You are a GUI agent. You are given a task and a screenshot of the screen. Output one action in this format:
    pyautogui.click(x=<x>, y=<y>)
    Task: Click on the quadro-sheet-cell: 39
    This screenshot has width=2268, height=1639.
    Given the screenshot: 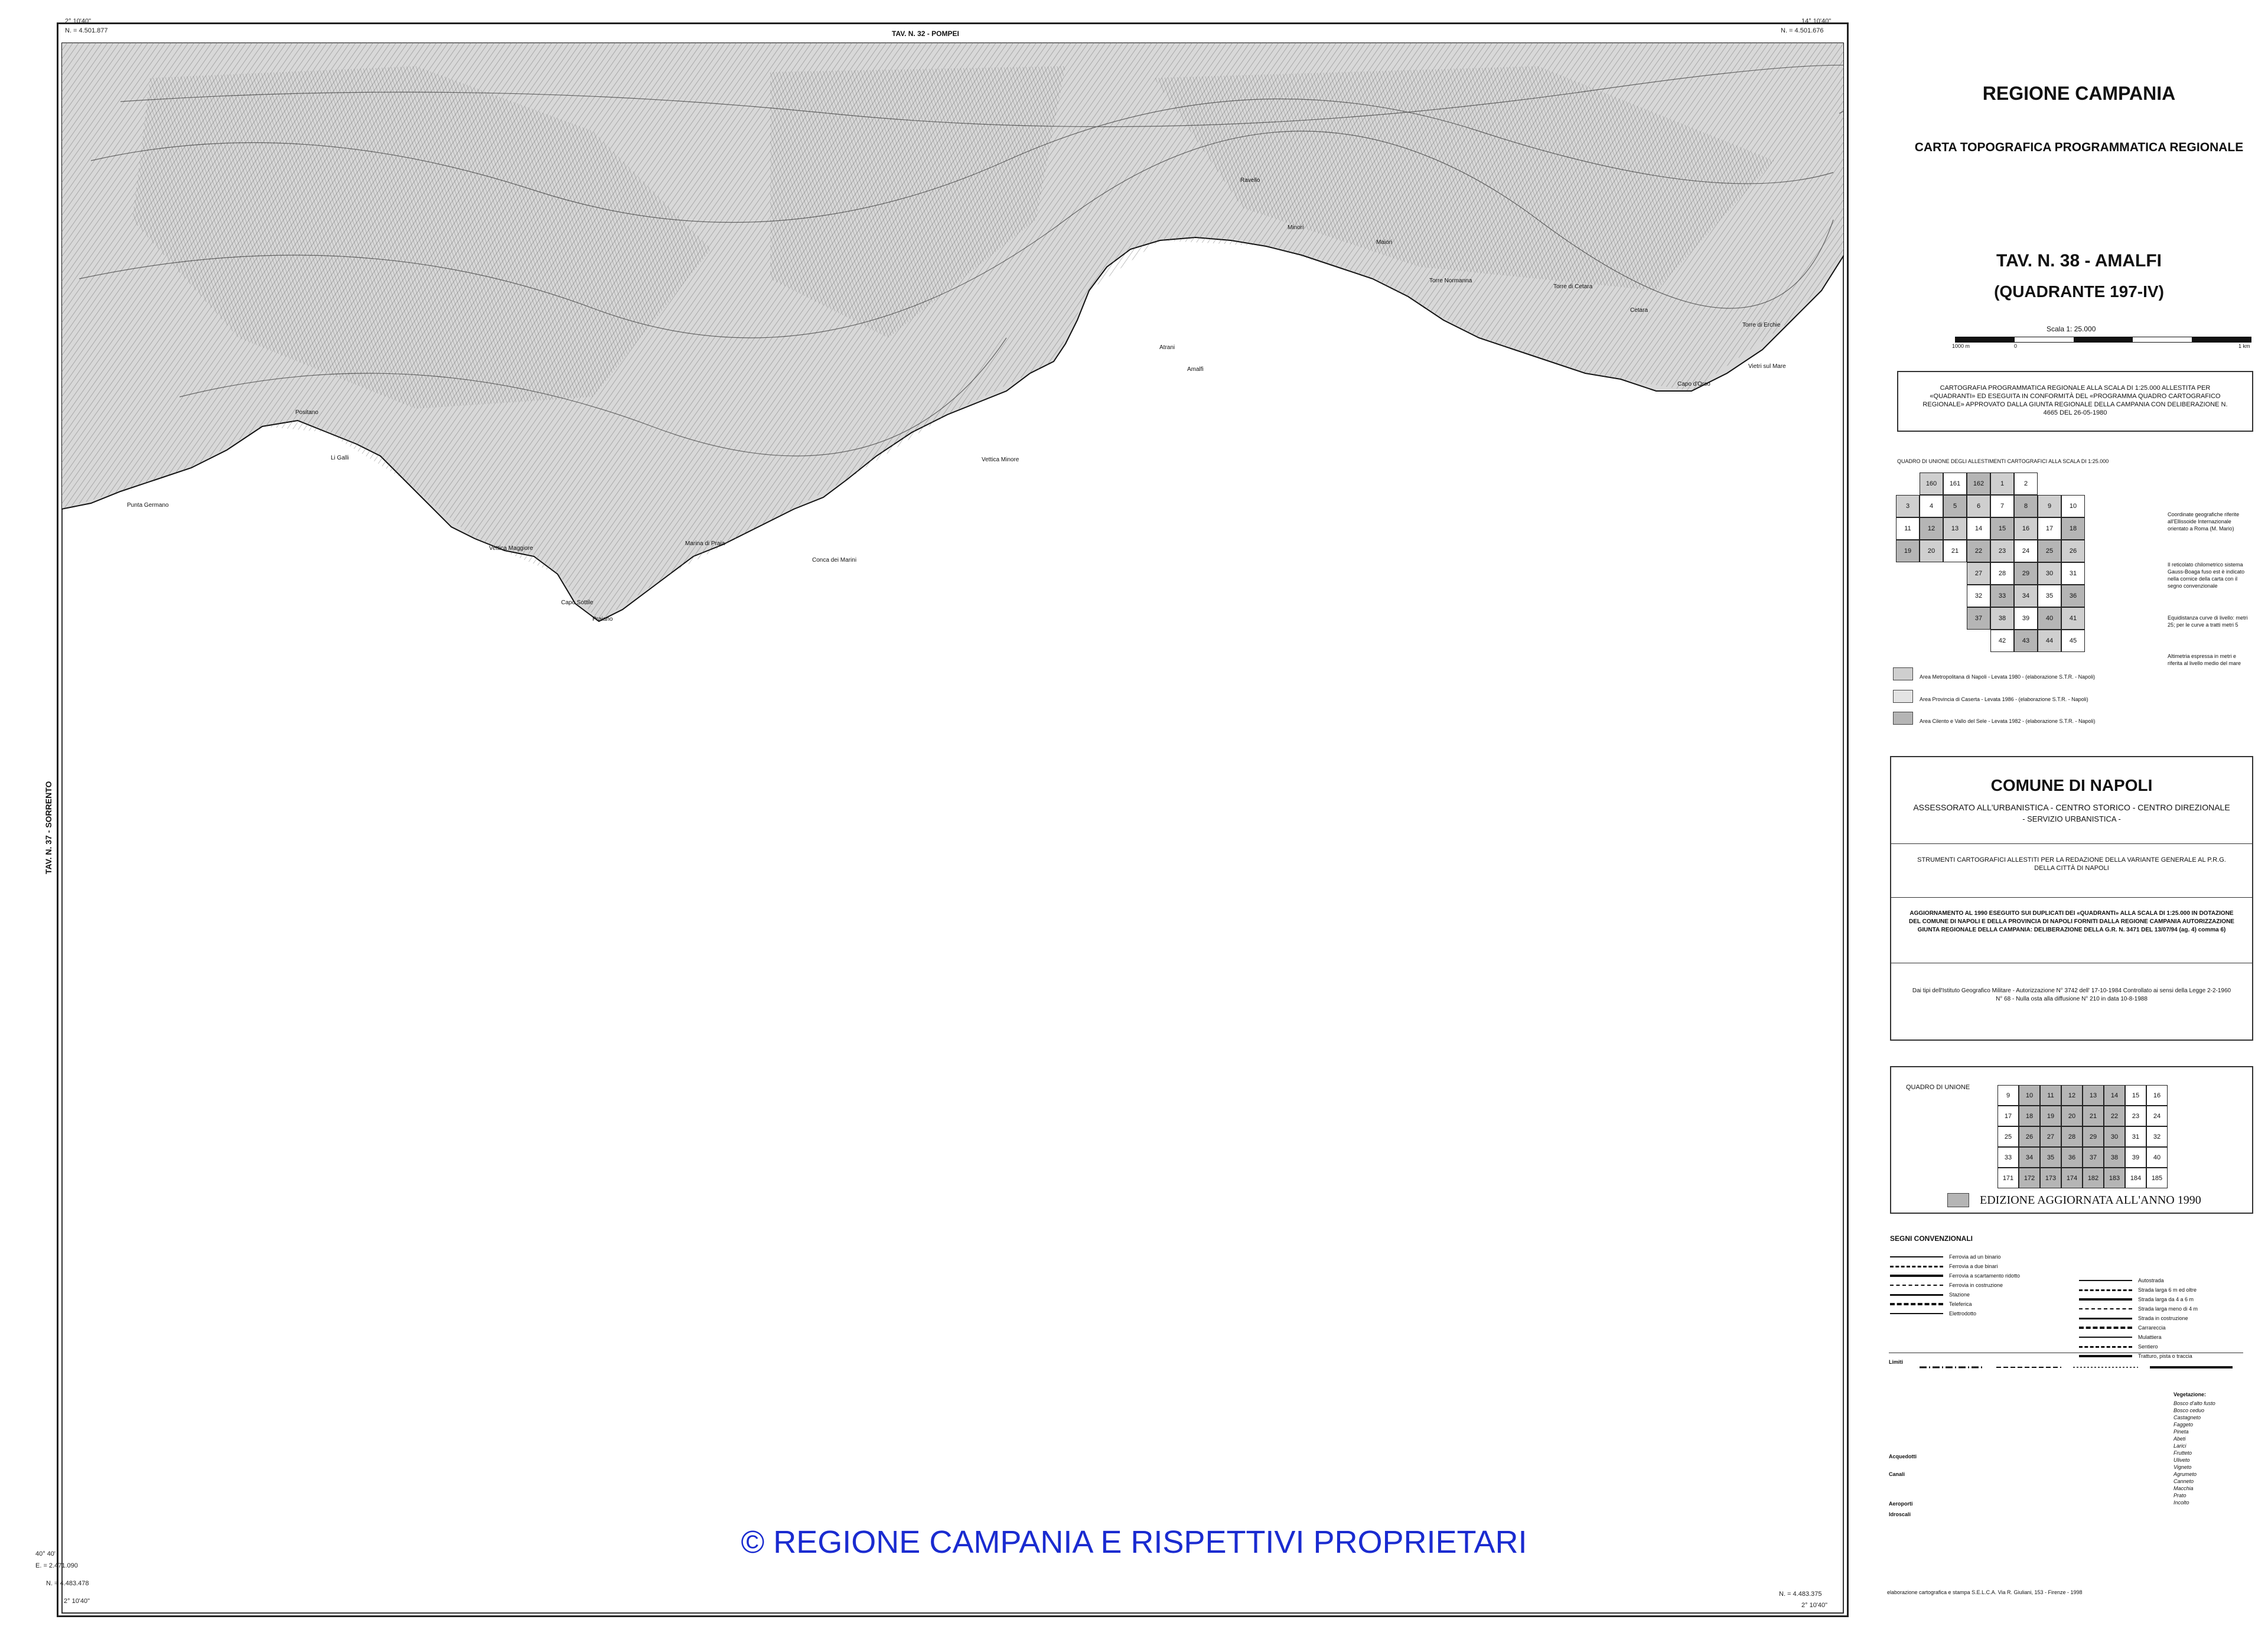 What is the action you would take?
    pyautogui.click(x=2135, y=1157)
    